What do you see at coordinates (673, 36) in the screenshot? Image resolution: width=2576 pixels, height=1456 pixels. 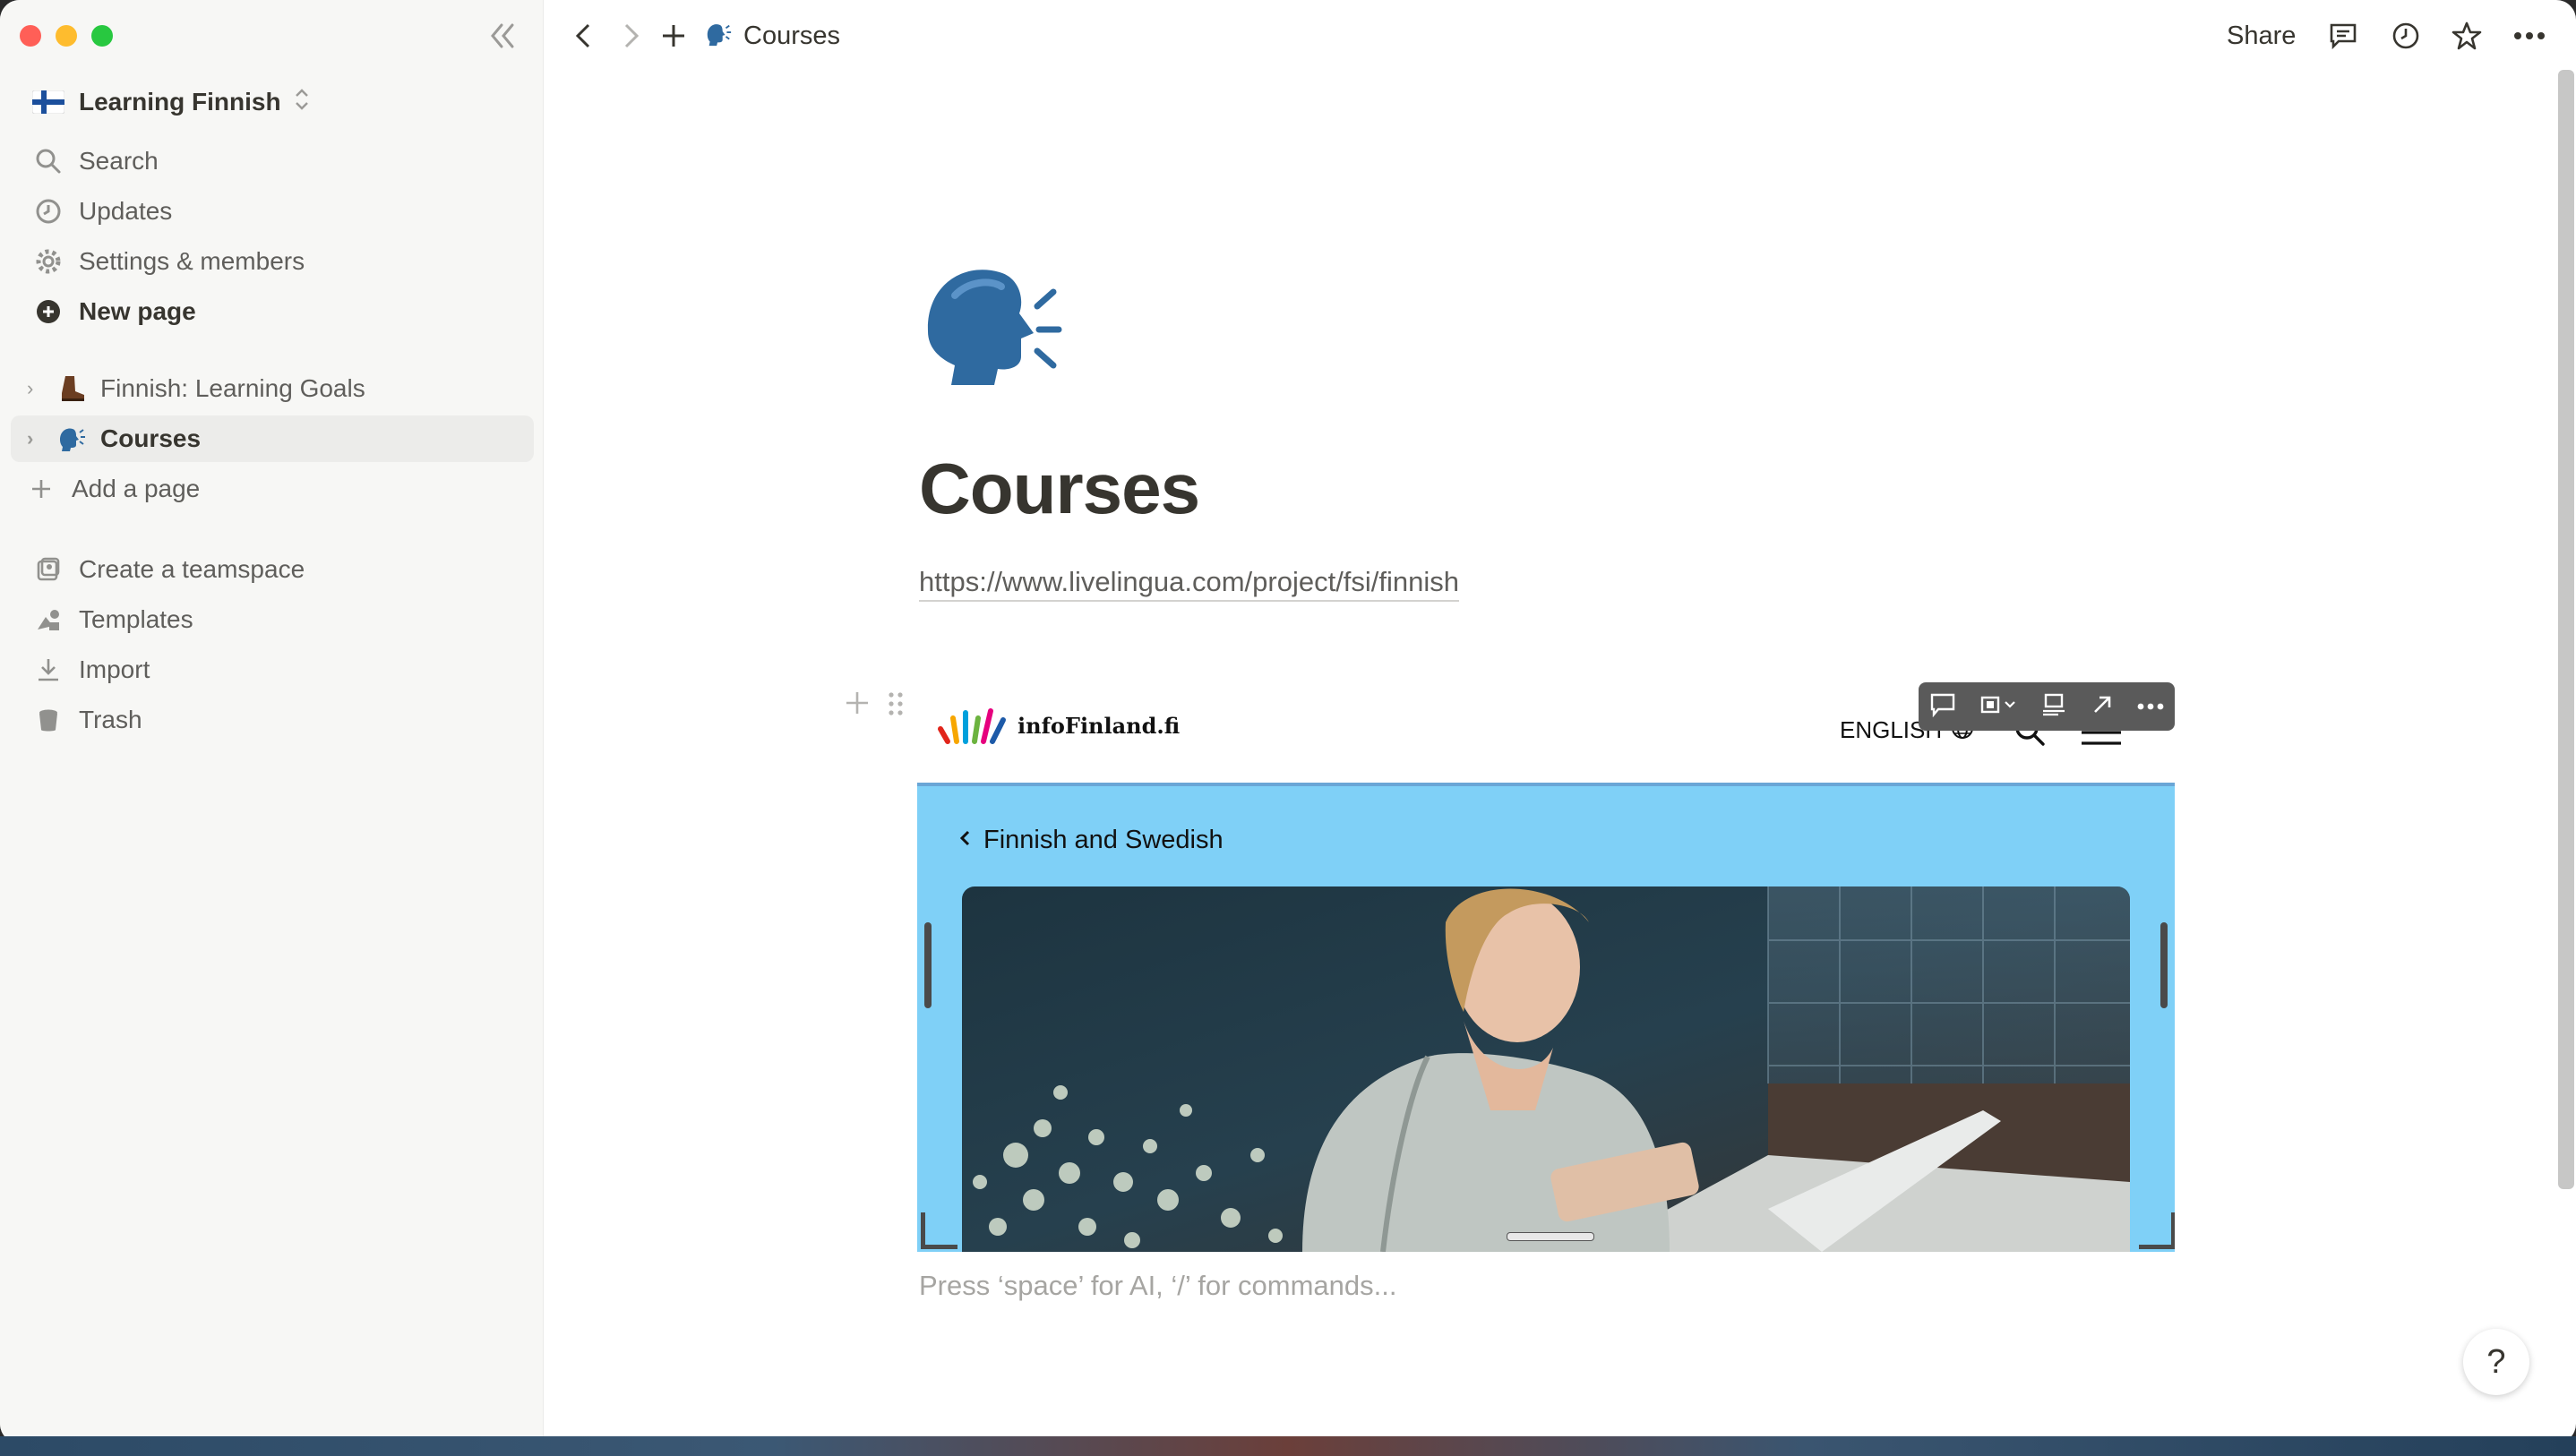 I see `new-tab-plus-icon` at bounding box center [673, 36].